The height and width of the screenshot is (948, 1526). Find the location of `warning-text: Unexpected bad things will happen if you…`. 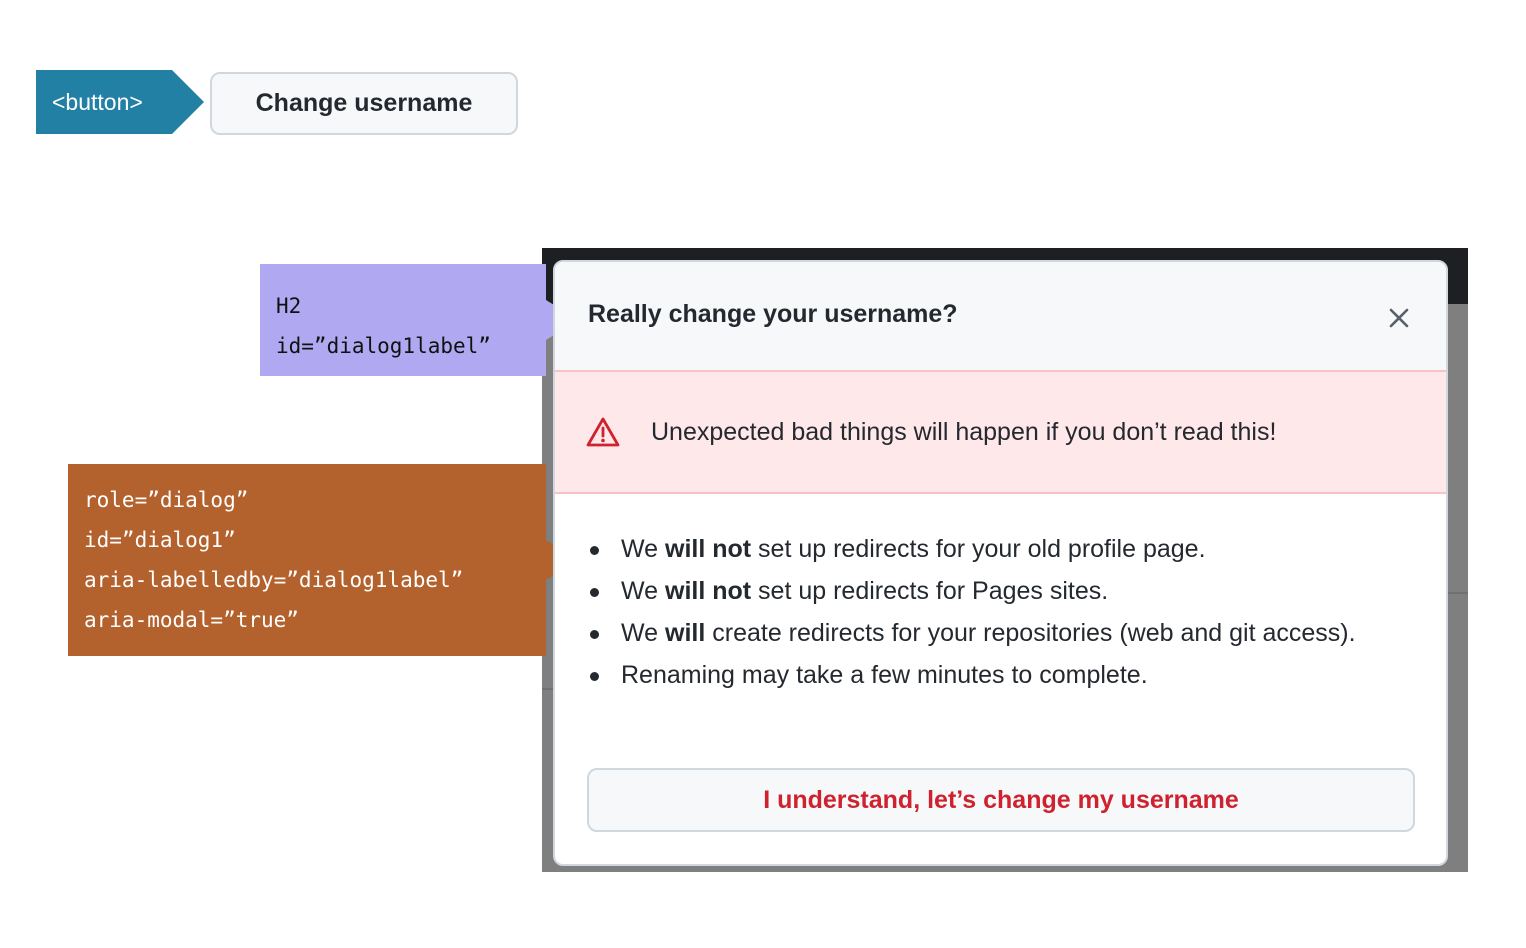

warning-text: Unexpected bad things will happen if you… is located at coordinates (964, 432).